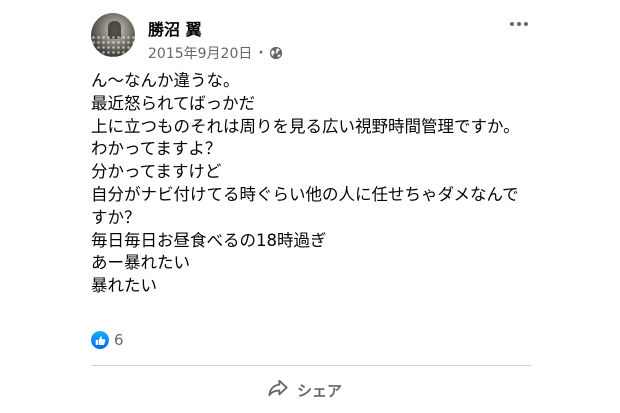  Describe the element at coordinates (209, 240) in the screenshot. I see `post-text-line: 毎日毎日お昼食べるの18時過ぎ` at that location.